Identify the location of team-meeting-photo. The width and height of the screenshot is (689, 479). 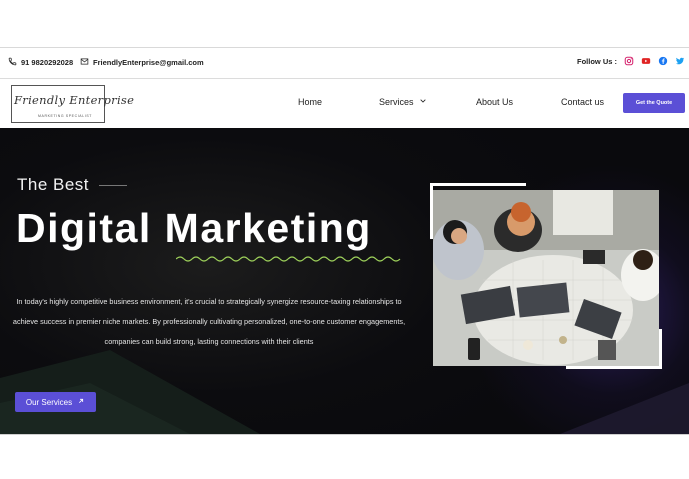
(546, 278).